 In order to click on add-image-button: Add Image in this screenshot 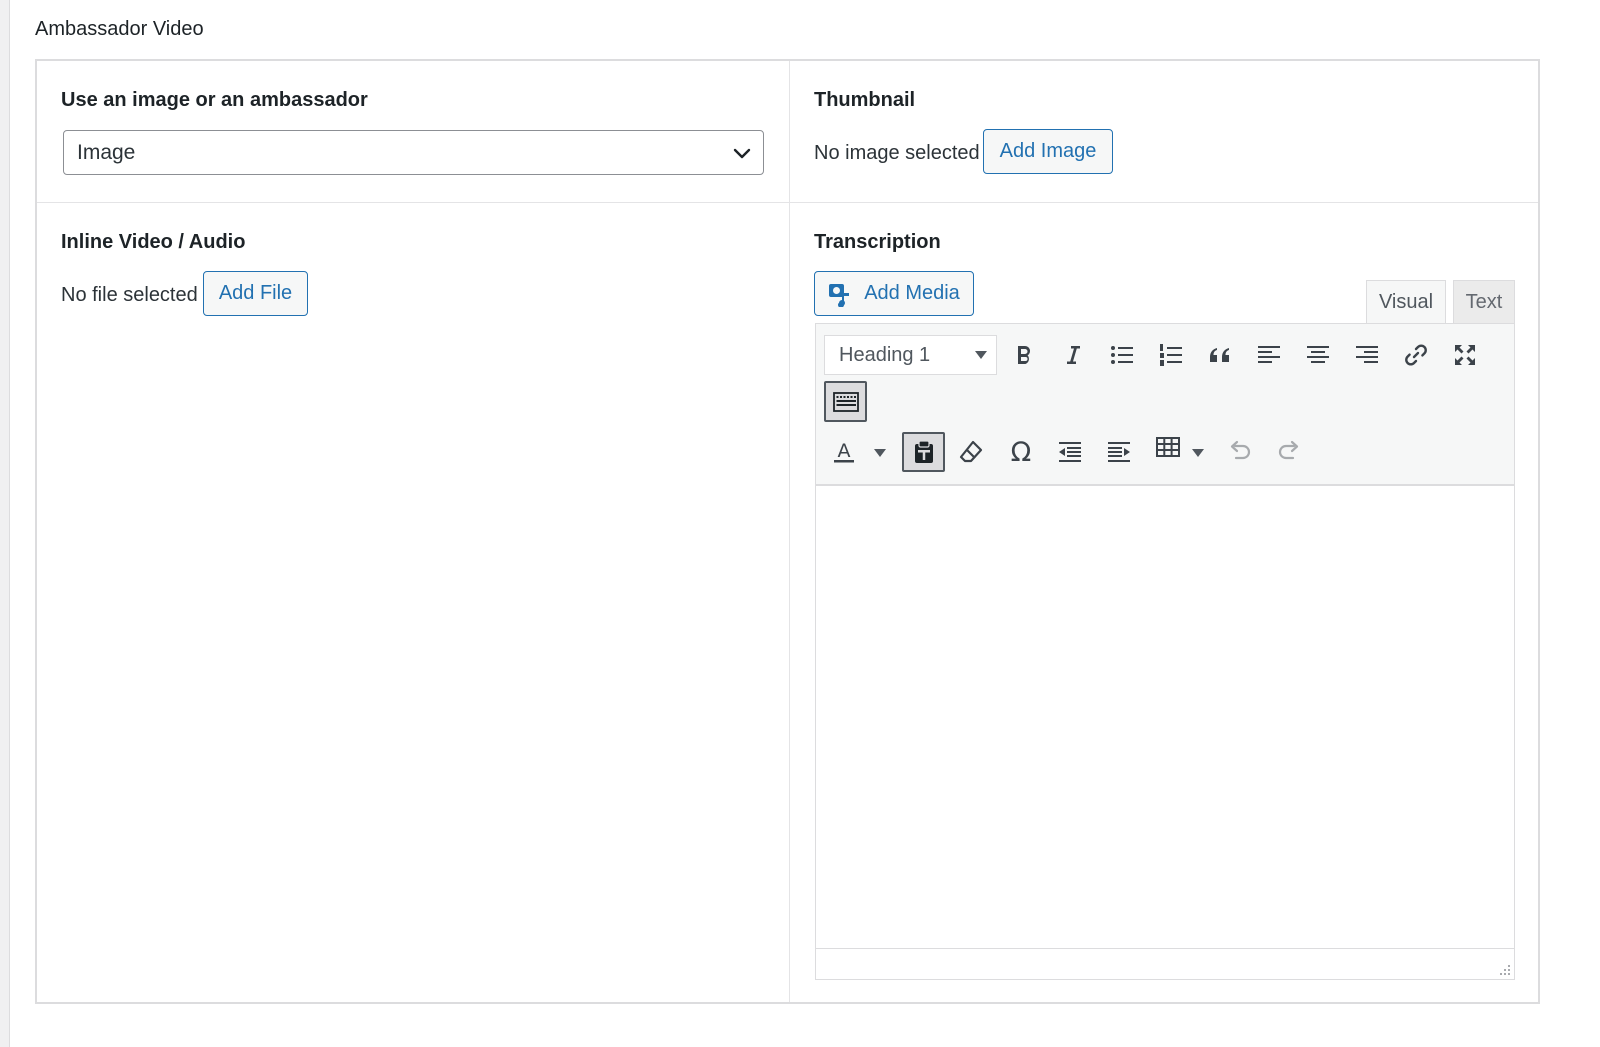, I will do `click(1048, 151)`.